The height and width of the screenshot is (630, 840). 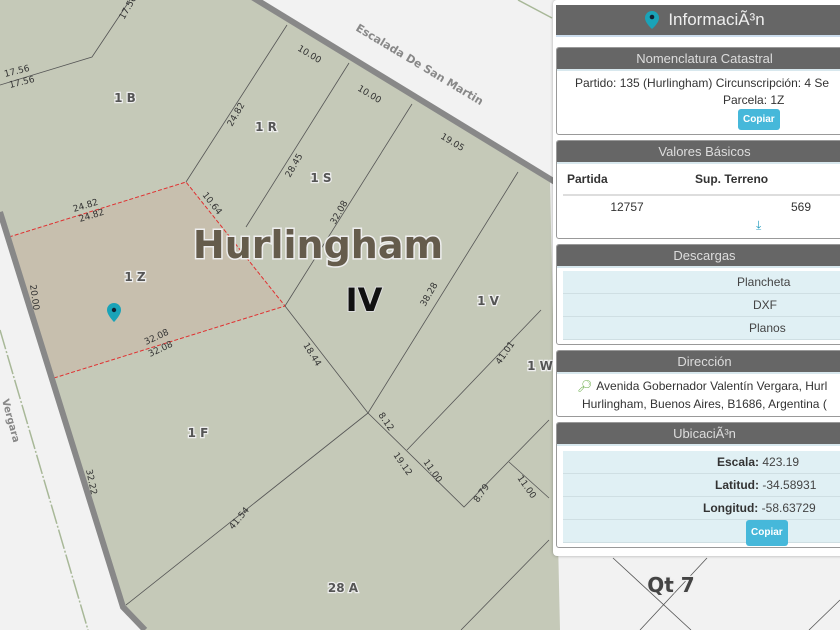 I want to click on partida-value: 12757, so click(x=627, y=207).